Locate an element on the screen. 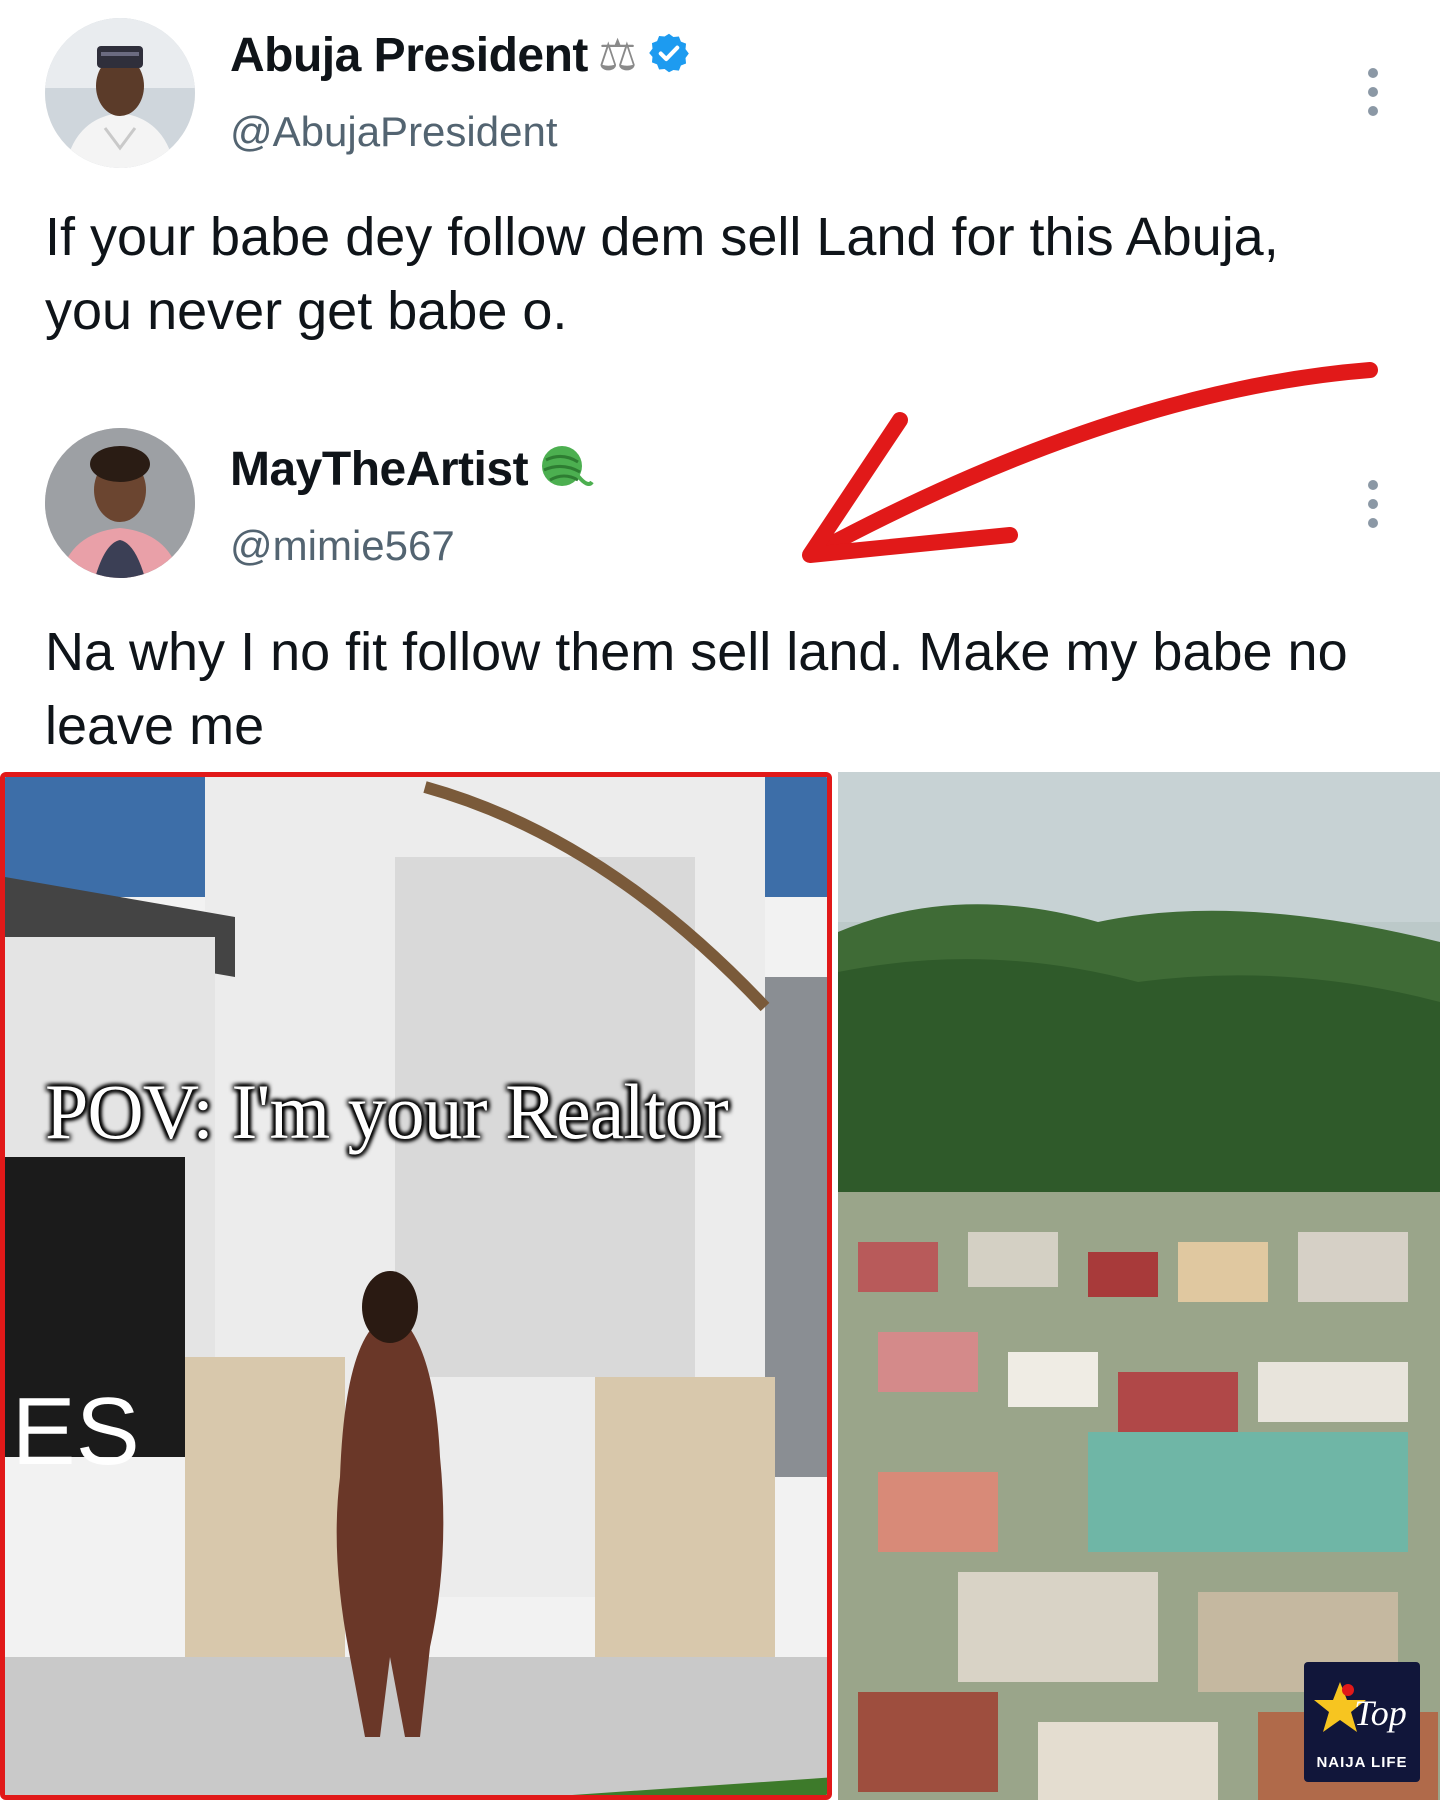 This screenshot has width=1440, height=1800. author-name-row: MayTheArtist is located at coordinates (412, 469).